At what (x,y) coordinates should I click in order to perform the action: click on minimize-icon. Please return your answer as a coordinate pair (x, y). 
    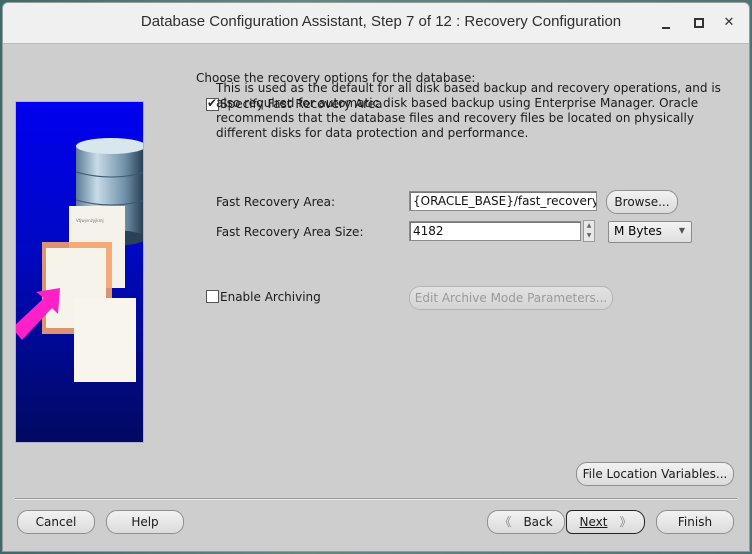
    Looking at the image, I should click on (666, 28).